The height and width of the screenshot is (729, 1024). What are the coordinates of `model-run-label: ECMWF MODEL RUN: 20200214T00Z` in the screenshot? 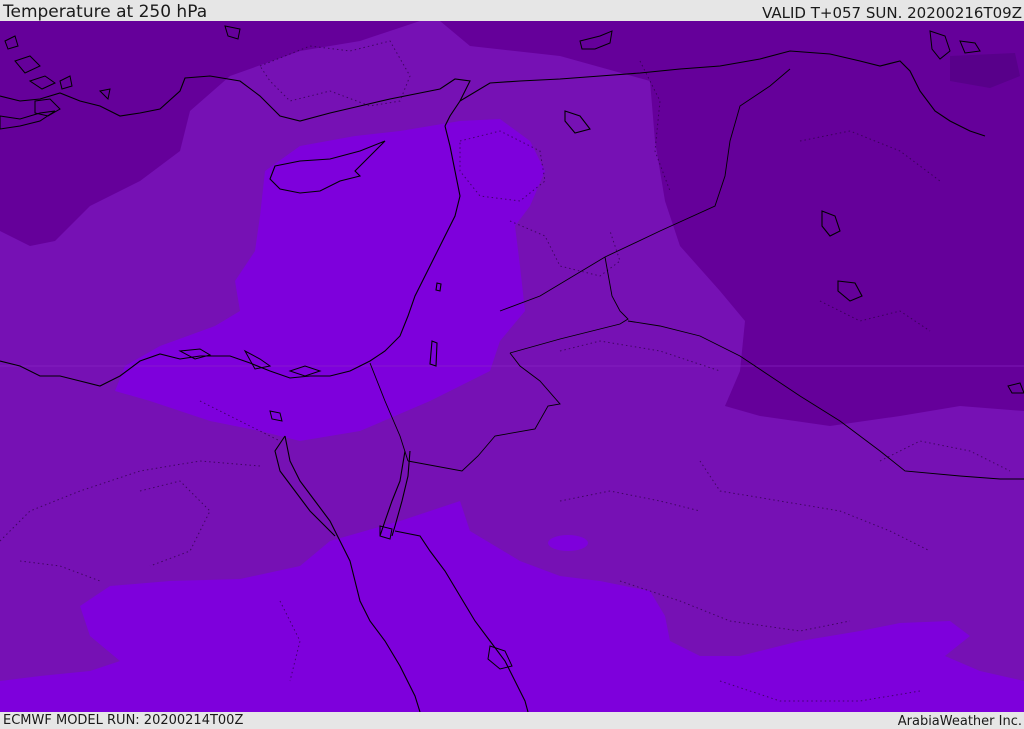 It's located at (123, 720).